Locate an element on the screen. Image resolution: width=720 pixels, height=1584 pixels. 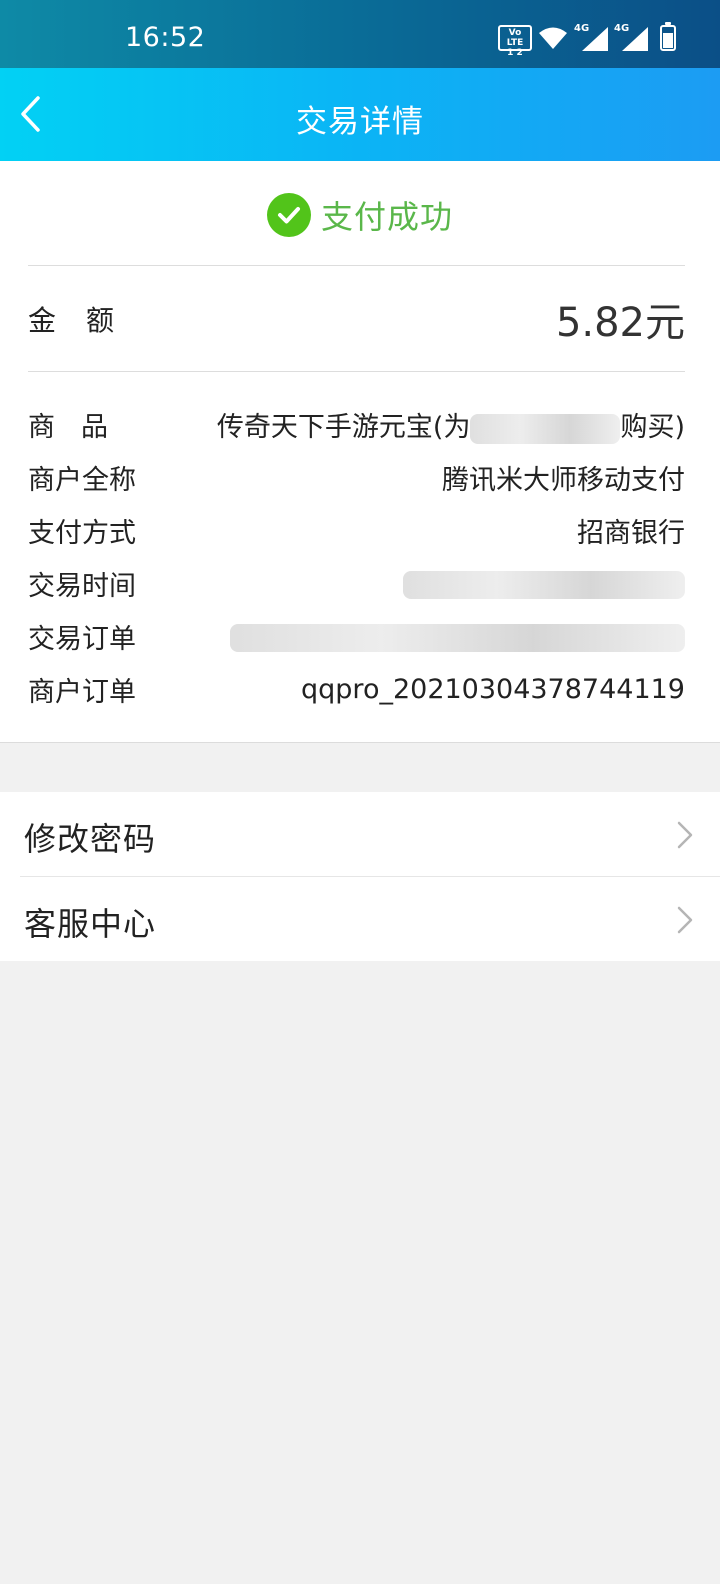
detail-label: 交易时间 is located at coordinates (82, 586).